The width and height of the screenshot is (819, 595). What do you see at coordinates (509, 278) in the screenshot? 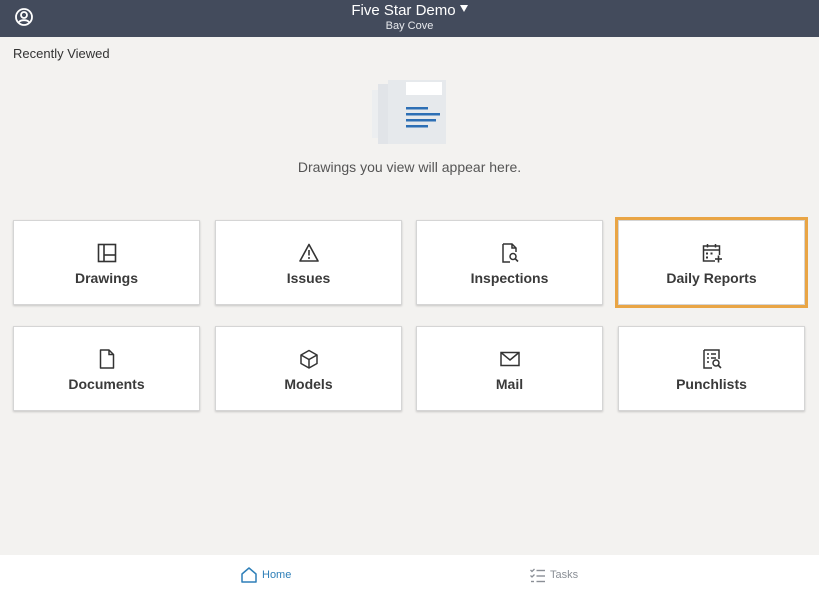
I see `tile-label: Inspections` at bounding box center [509, 278].